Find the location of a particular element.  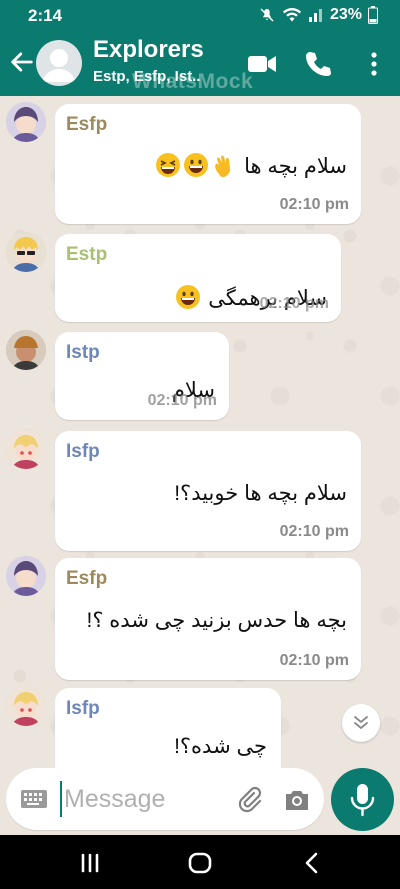

battery-icon is located at coordinates (373, 15).